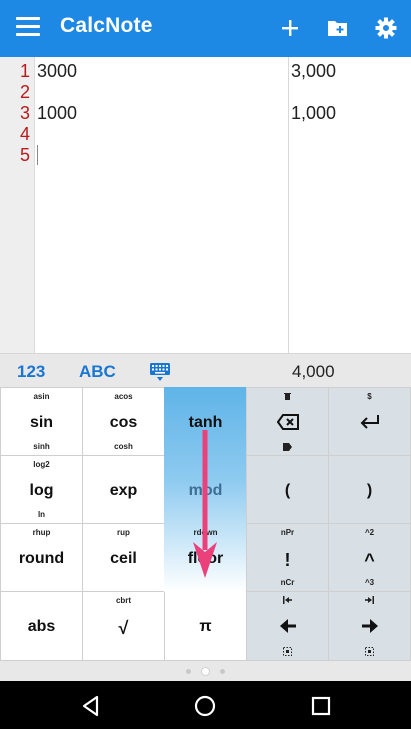 This screenshot has width=411, height=729. Describe the element at coordinates (313, 371) in the screenshot. I see `total-result: 4,000` at that location.